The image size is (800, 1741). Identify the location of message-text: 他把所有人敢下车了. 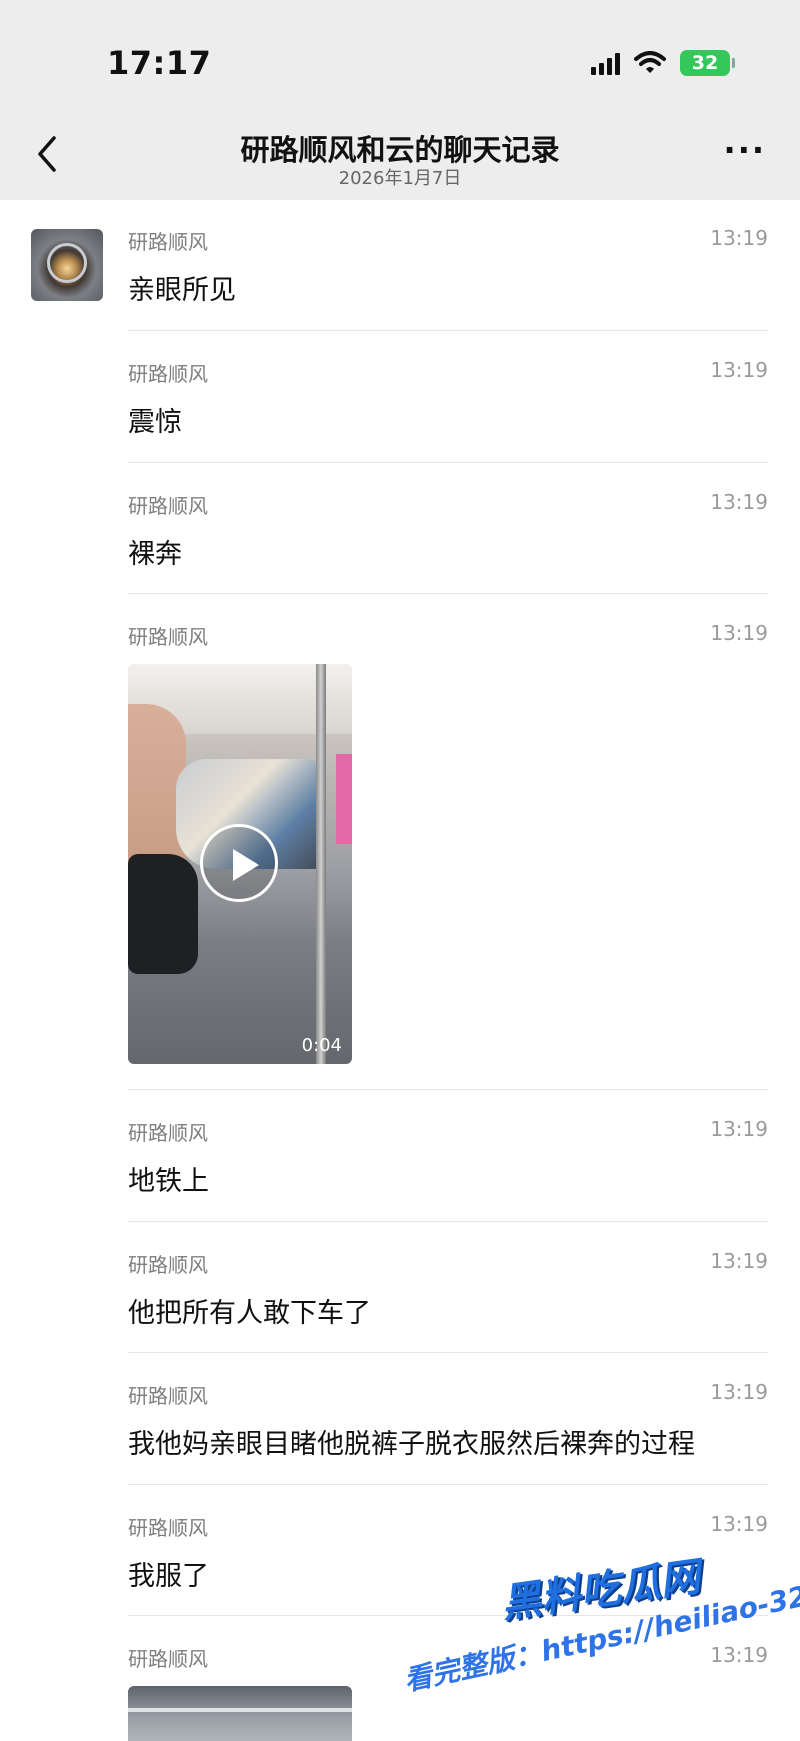
(249, 1310).